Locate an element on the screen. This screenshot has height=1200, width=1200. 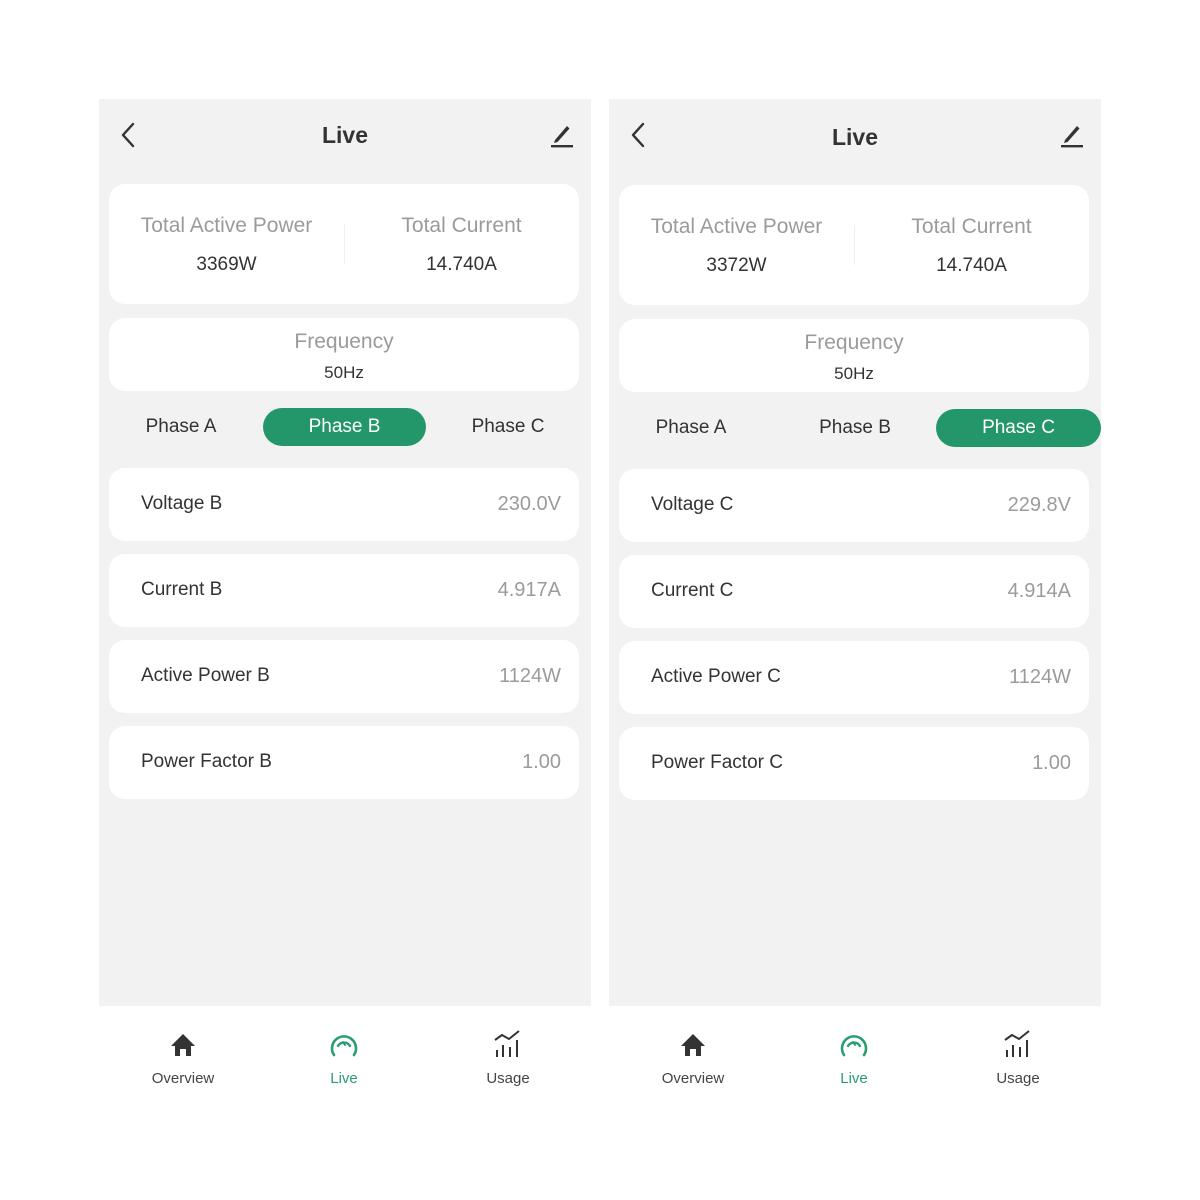
total-active-power-value: 3372W is located at coordinates (736, 265).